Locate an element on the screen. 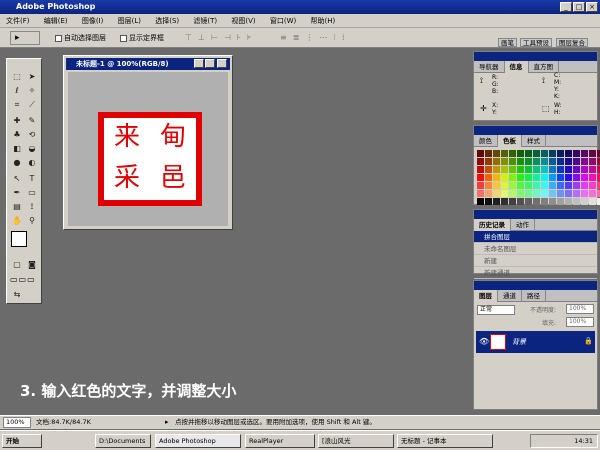 This screenshot has height=450, width=600. task-scenery: [浪山风光 is located at coordinates (356, 441).